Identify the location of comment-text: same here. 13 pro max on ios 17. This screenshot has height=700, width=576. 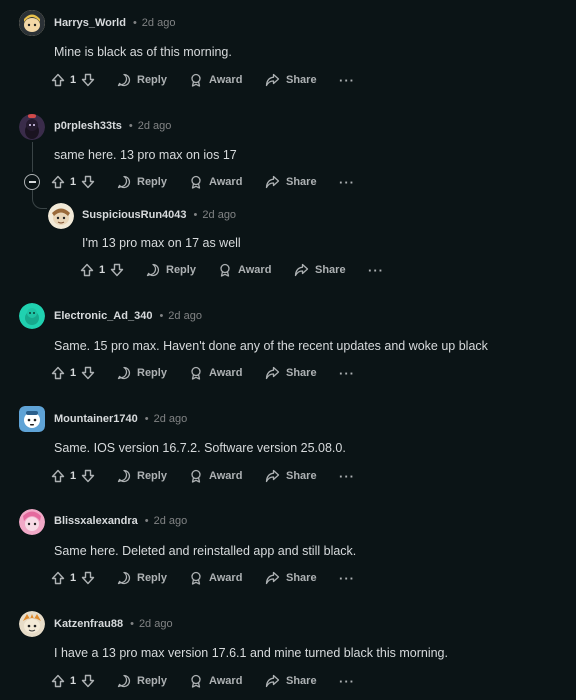
(145, 155).